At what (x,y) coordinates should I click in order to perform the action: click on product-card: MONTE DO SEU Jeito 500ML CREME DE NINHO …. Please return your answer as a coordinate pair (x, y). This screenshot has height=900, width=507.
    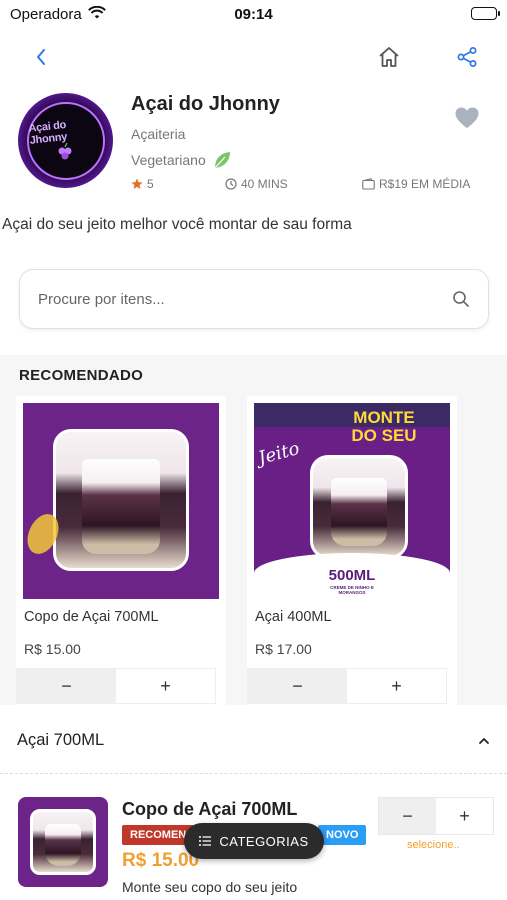
    Looking at the image, I should click on (352, 551).